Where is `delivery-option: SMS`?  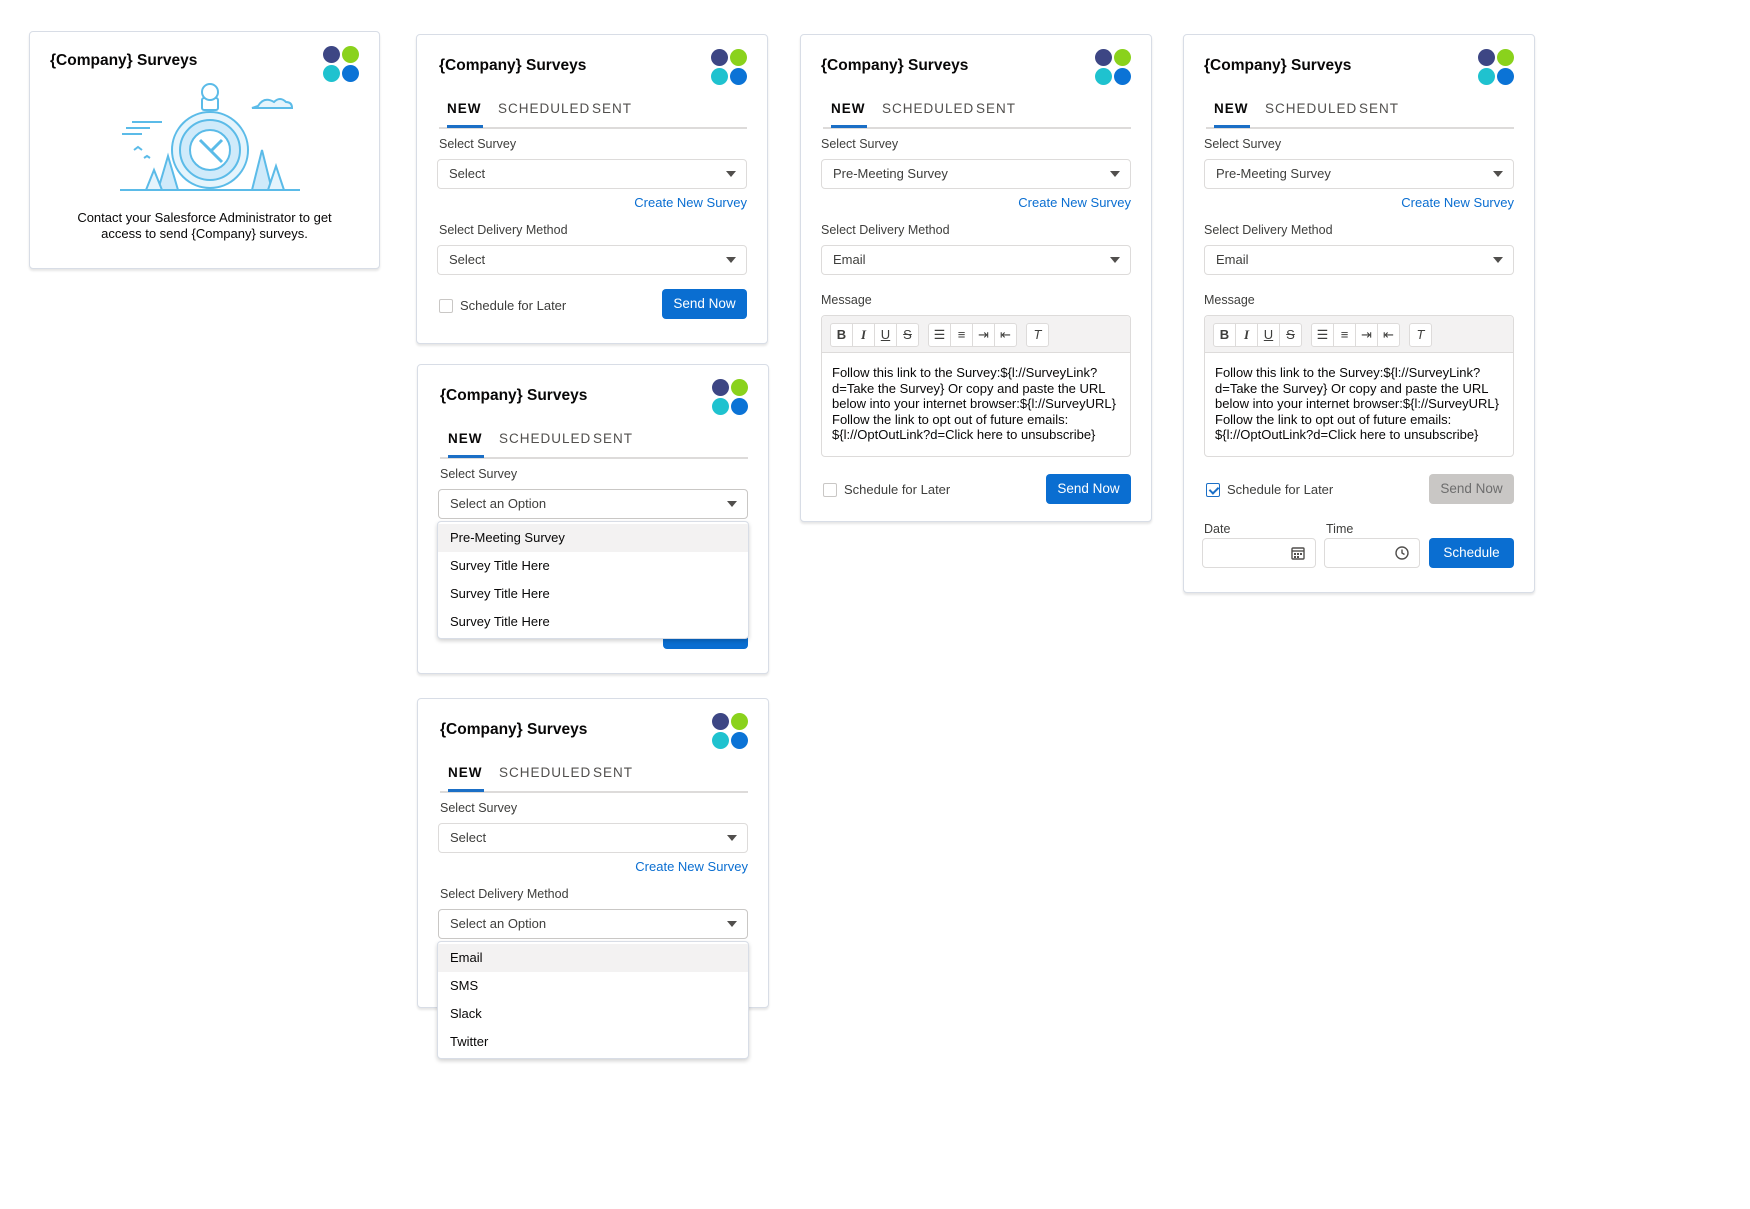 delivery-option: SMS is located at coordinates (593, 986).